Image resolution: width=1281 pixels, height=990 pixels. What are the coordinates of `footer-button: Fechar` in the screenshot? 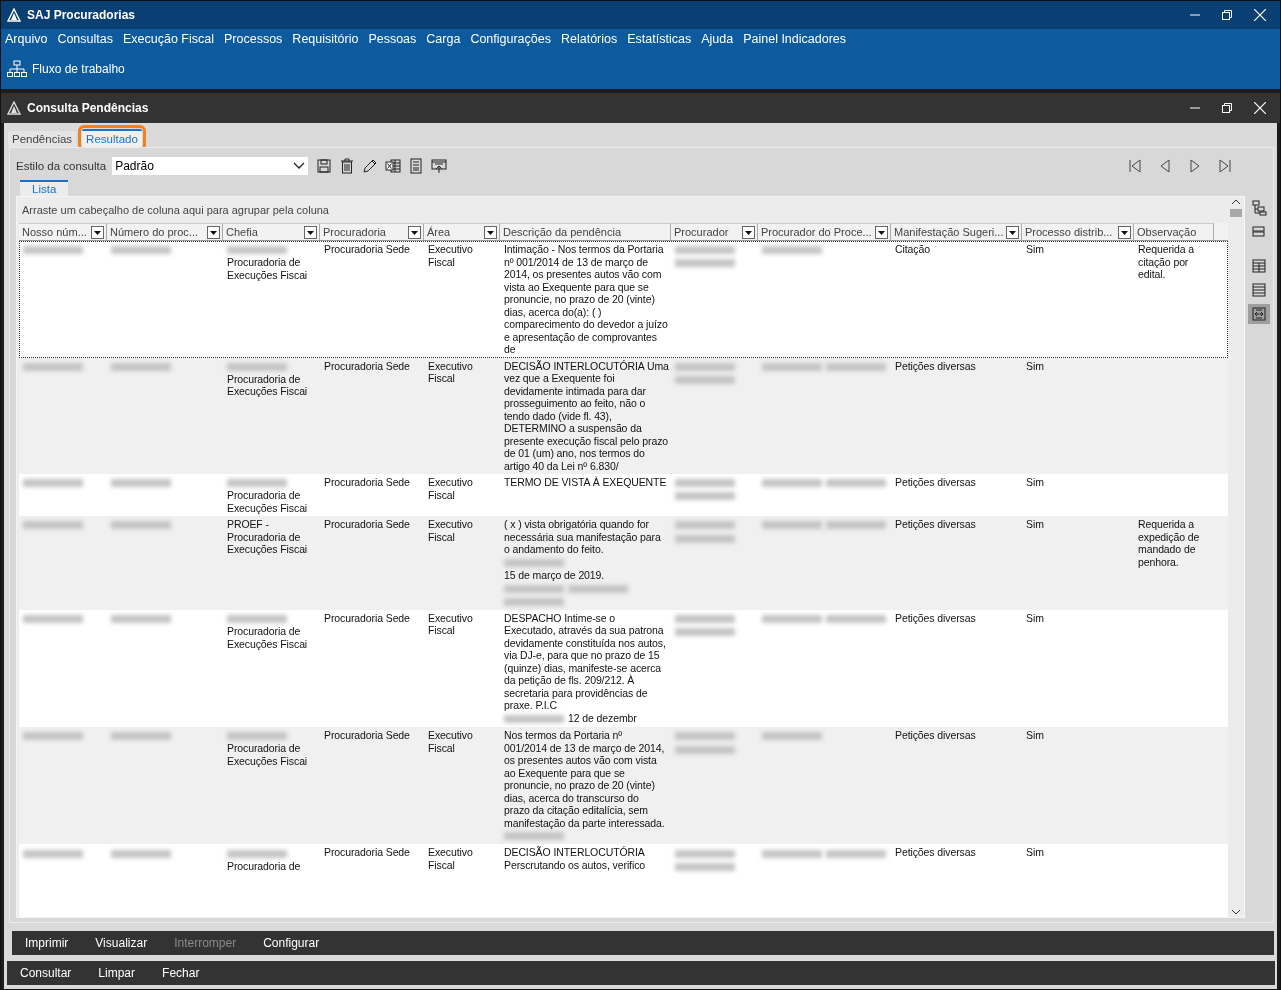 It's located at (181, 973).